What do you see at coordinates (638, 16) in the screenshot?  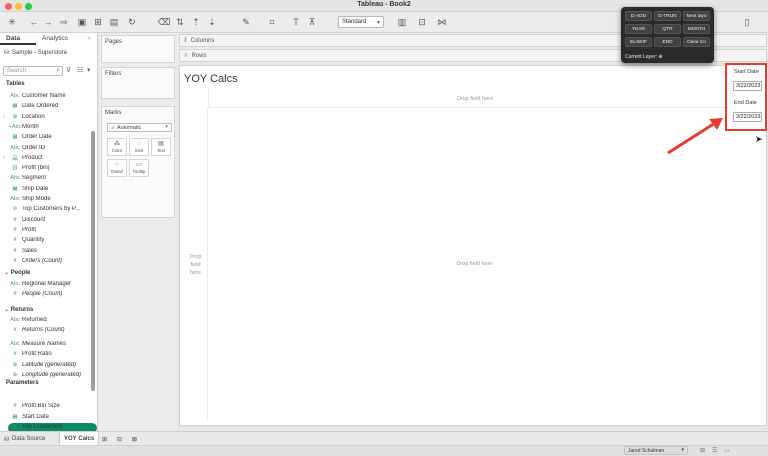 I see `keypad-button: D-ADD` at bounding box center [638, 16].